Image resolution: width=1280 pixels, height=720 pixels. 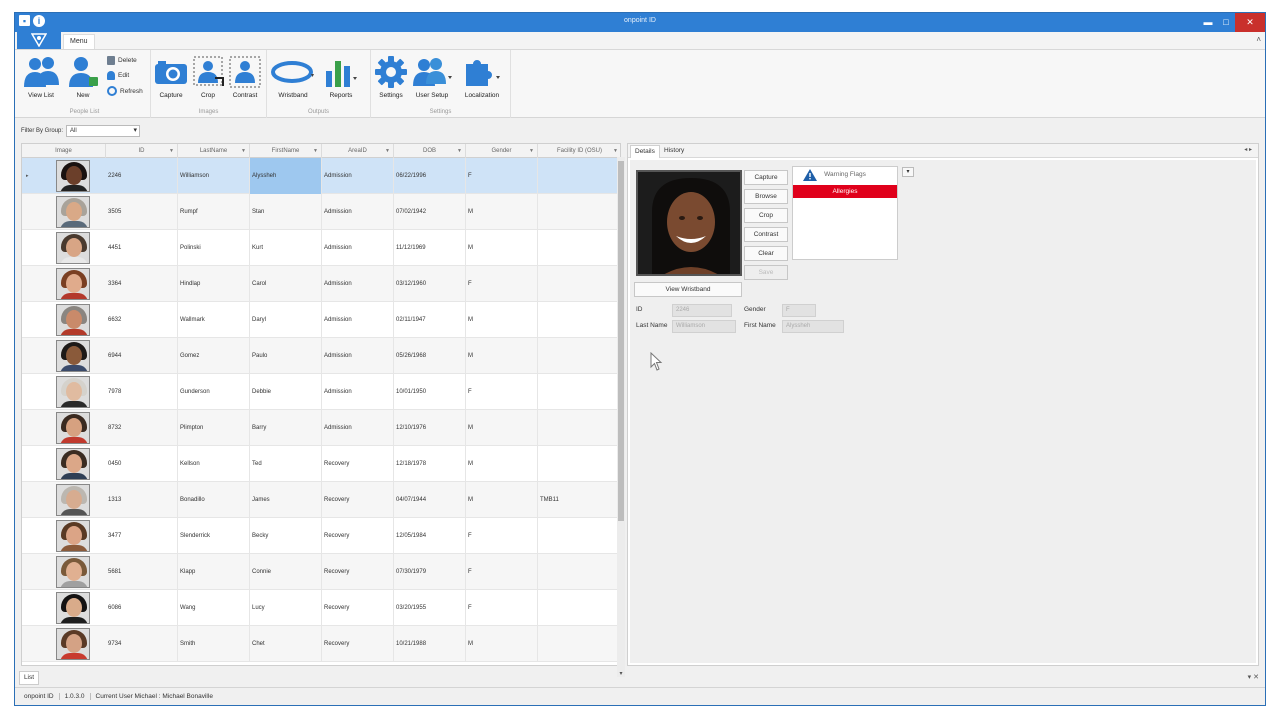 I want to click on cell-id: 2246, so click(x=142, y=176).